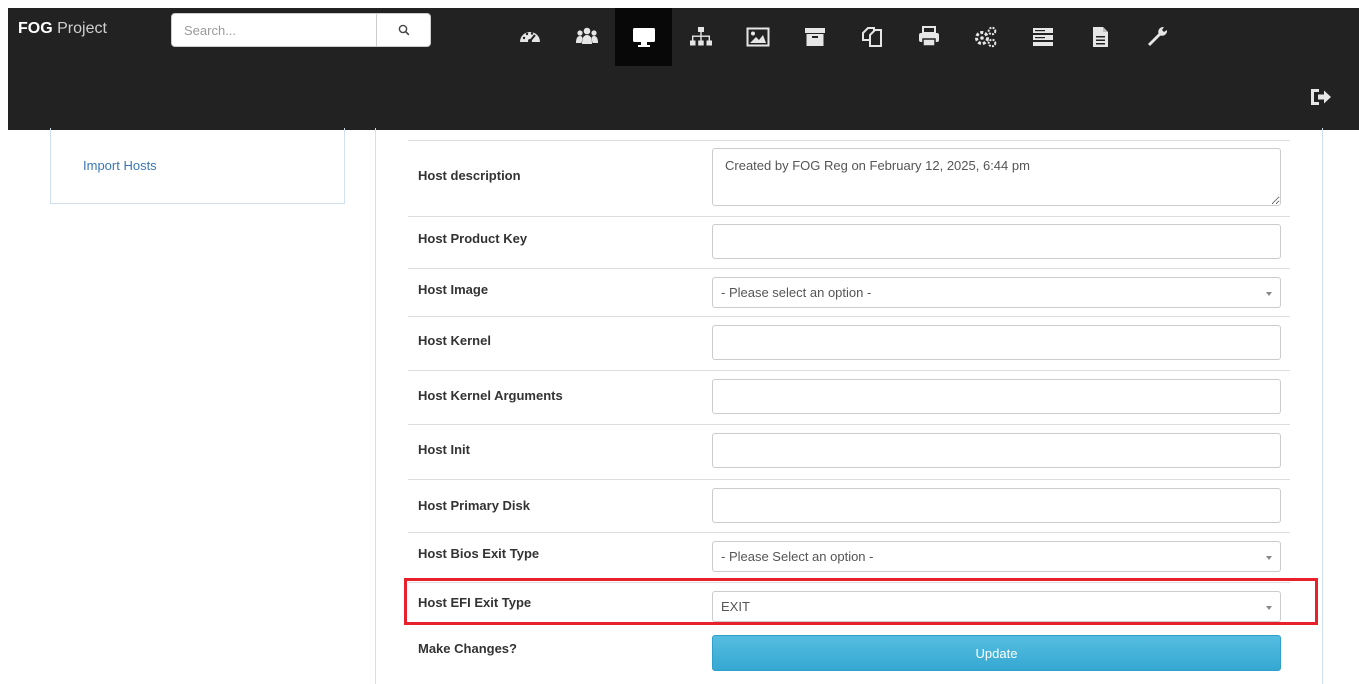  Describe the element at coordinates (586, 37) in the screenshot. I see `users-icon` at that location.